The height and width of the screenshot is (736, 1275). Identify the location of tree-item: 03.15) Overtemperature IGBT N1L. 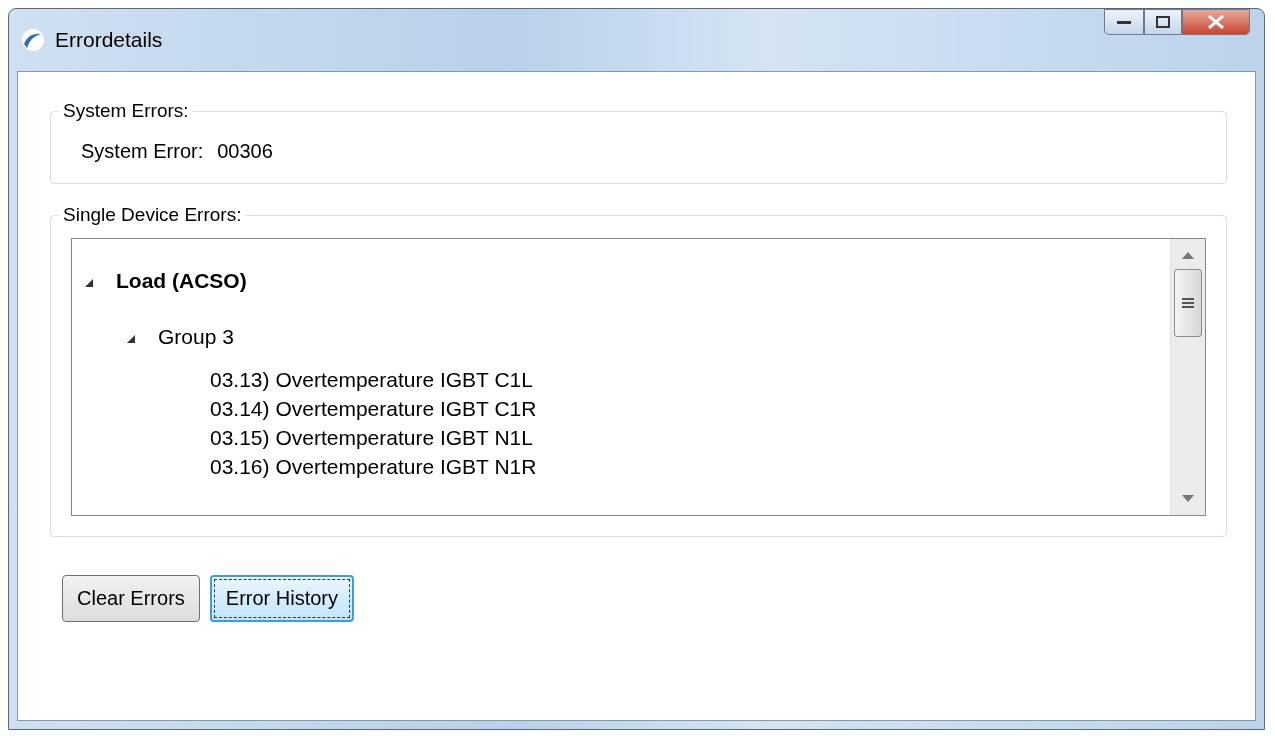
(371, 437).